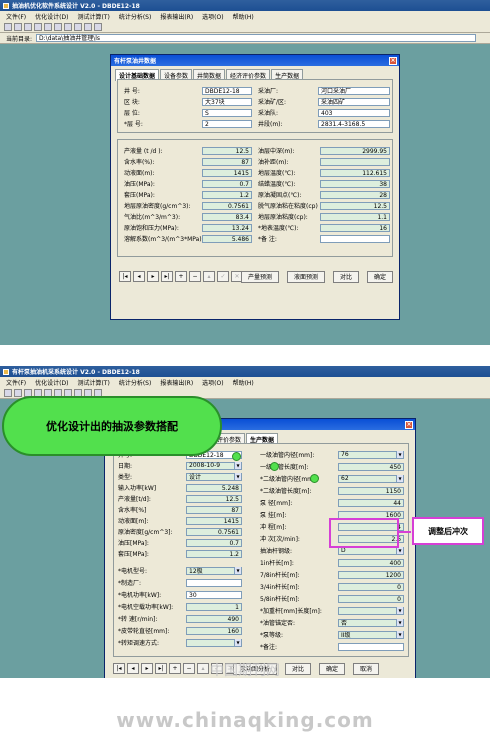  Describe the element at coordinates (214, 553) in the screenshot. I see `value-field: 1.2` at that location.